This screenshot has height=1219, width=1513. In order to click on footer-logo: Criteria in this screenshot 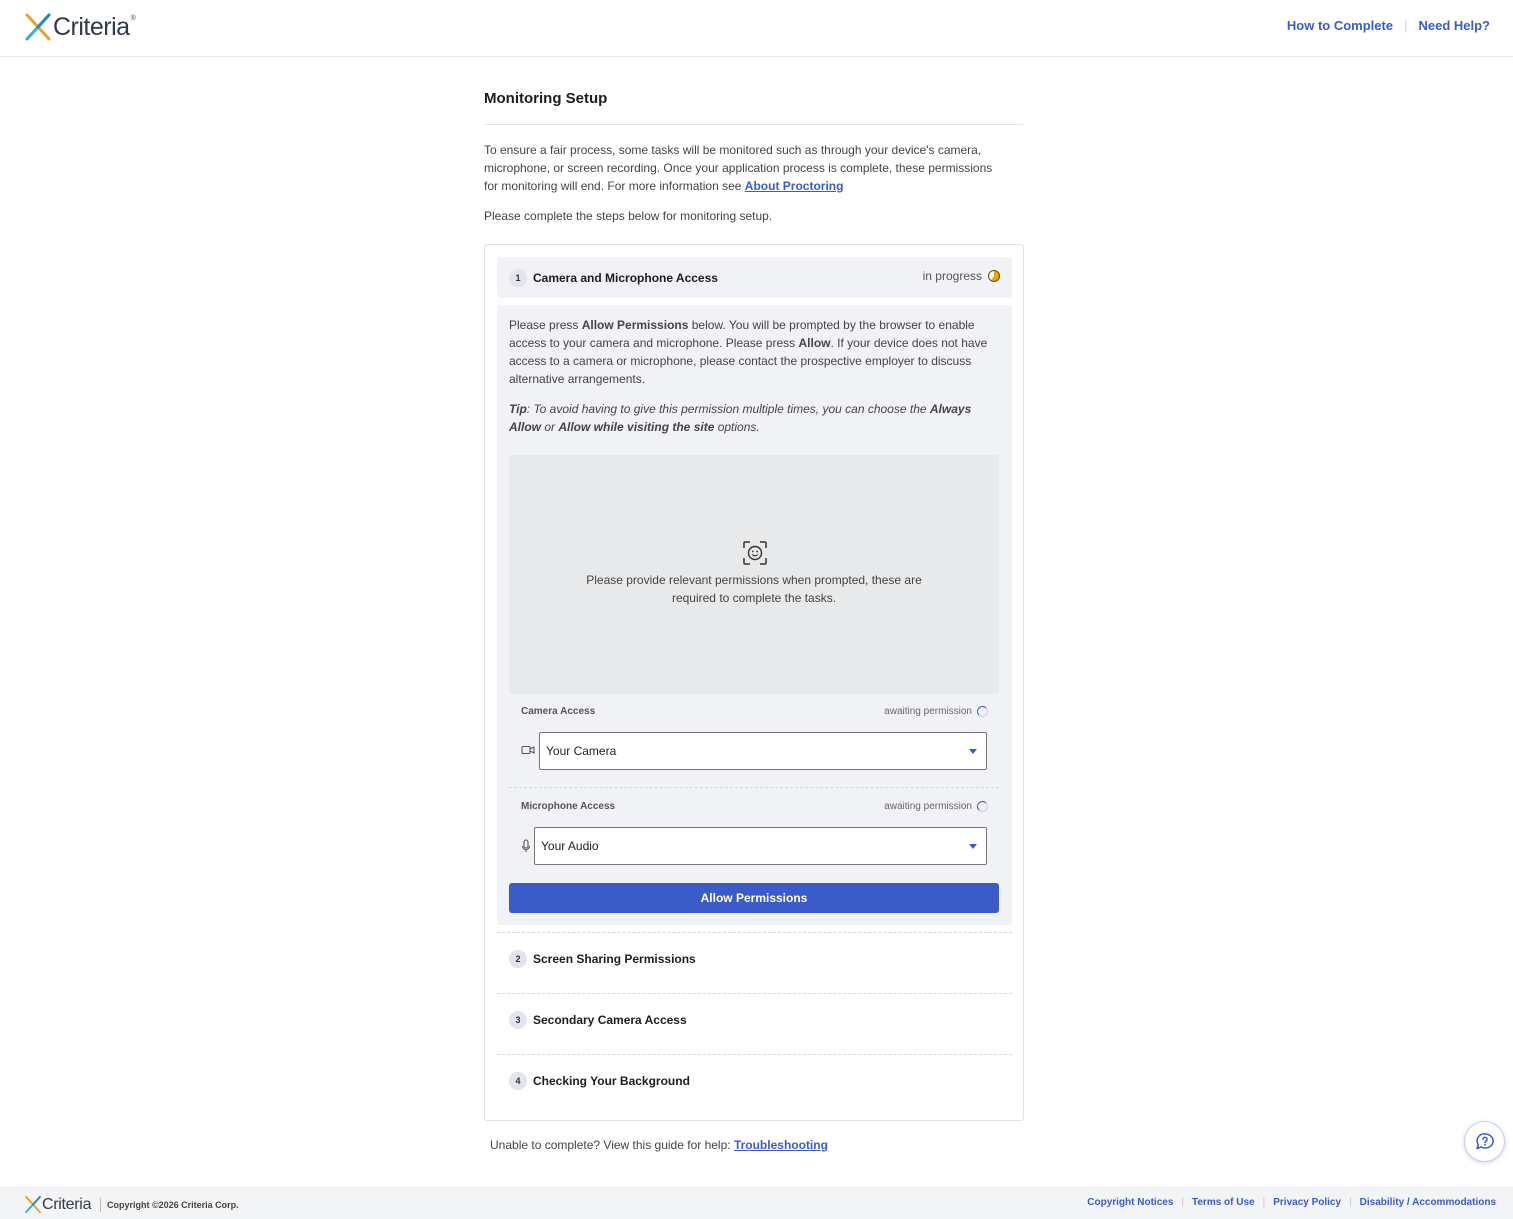, I will do `click(57, 1204)`.